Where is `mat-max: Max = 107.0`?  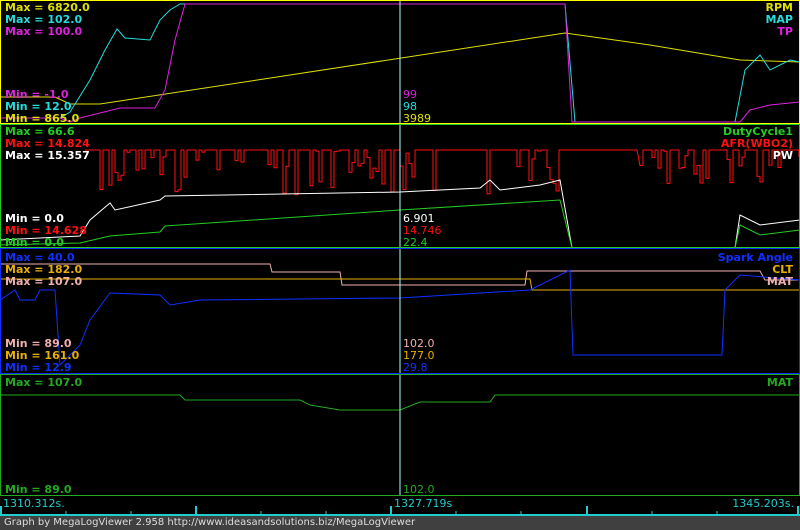 mat-max: Max = 107.0 is located at coordinates (44, 281).